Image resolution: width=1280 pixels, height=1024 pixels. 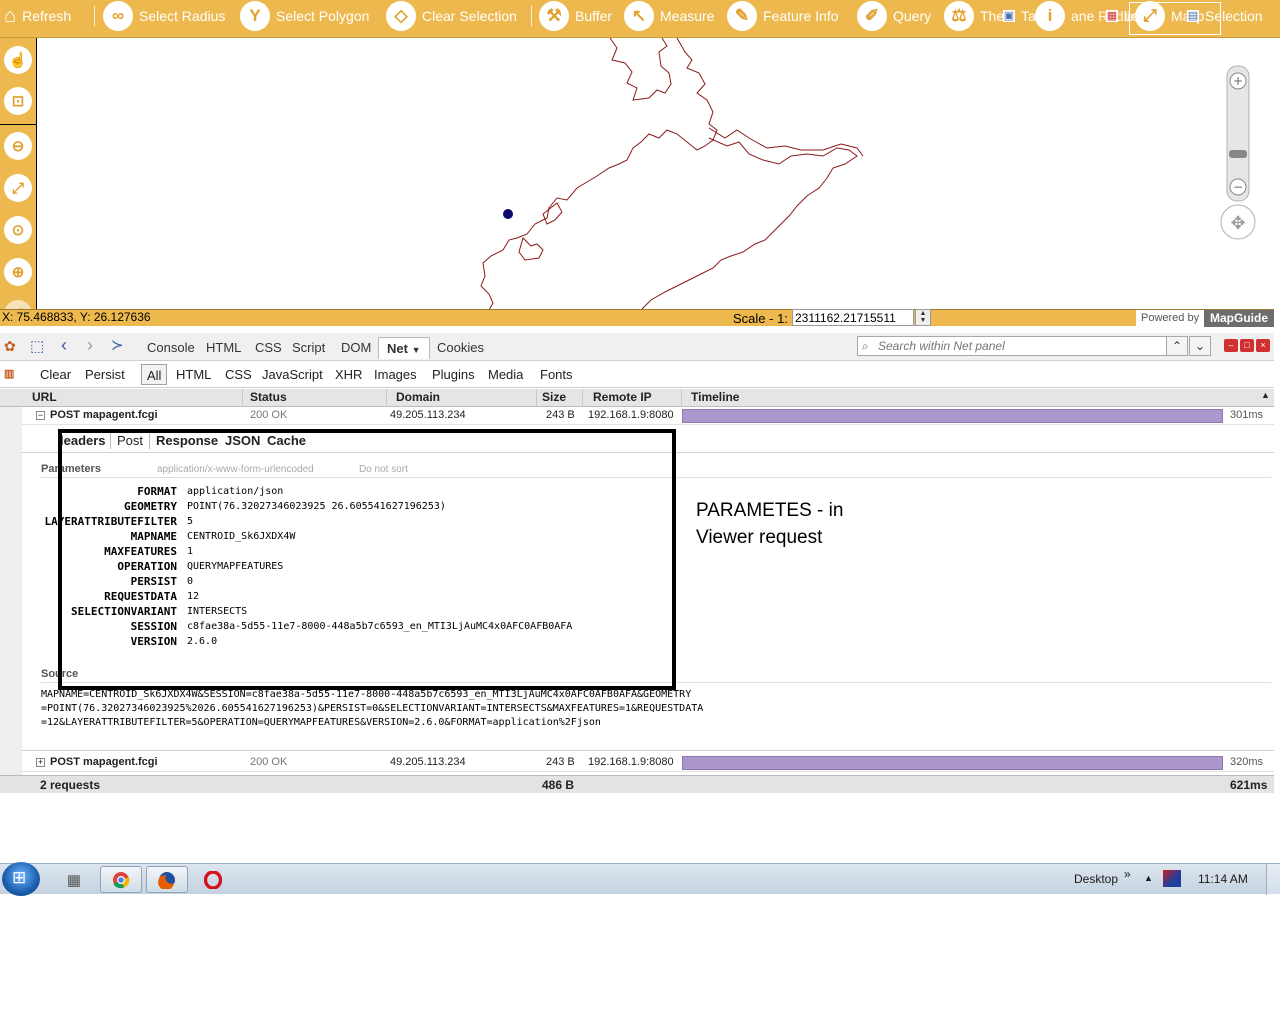 I want to click on filter-all-button: All, so click(x=154, y=374).